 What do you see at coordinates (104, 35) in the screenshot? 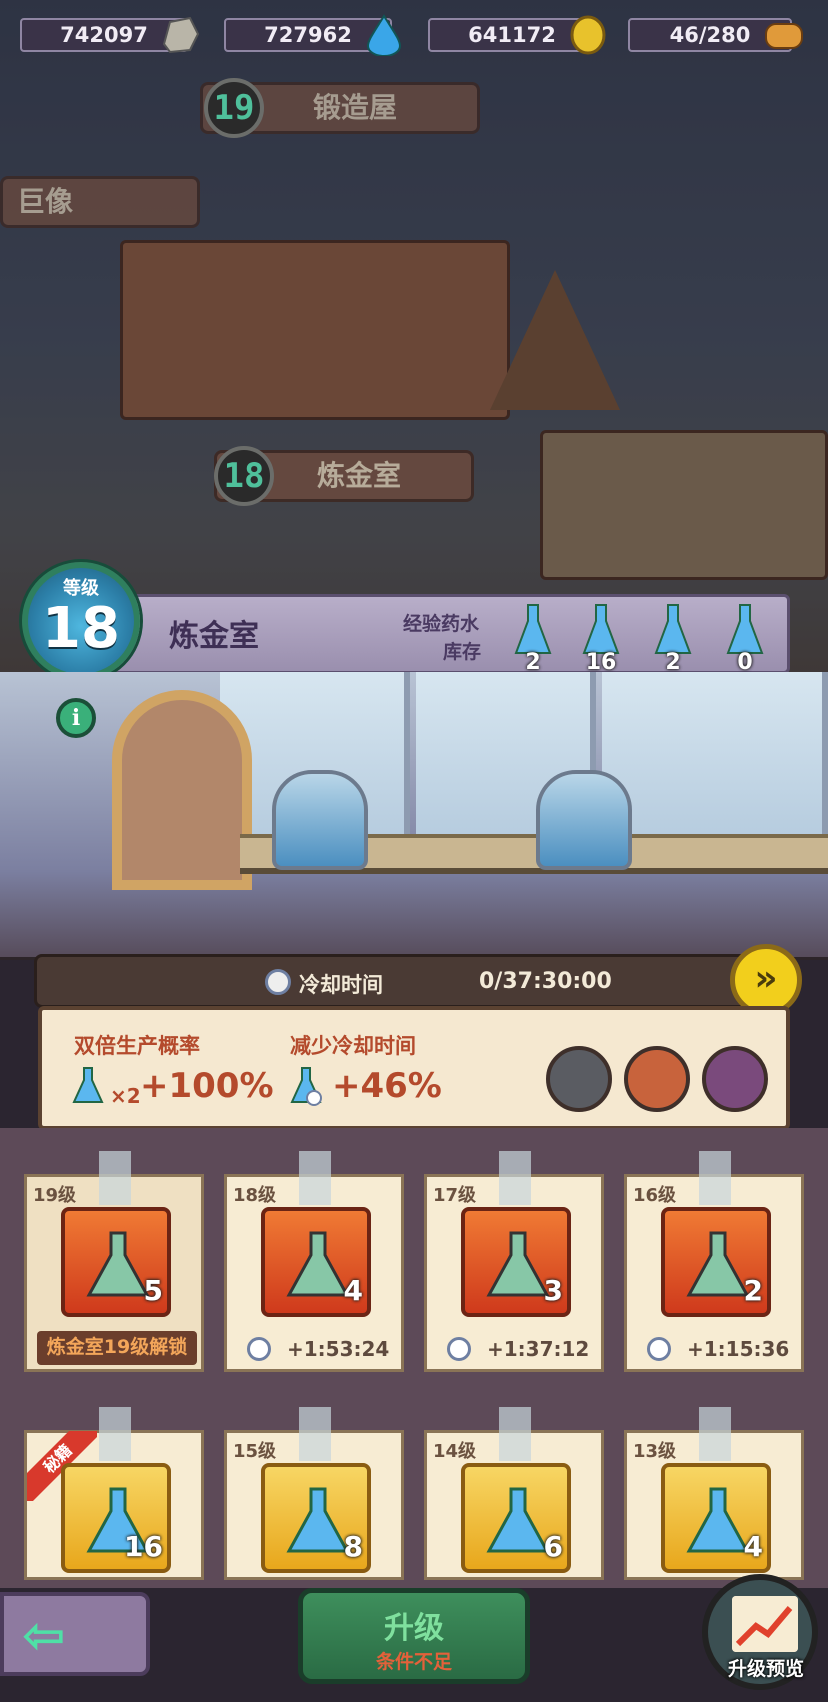
I see `stone-count: 742097` at bounding box center [104, 35].